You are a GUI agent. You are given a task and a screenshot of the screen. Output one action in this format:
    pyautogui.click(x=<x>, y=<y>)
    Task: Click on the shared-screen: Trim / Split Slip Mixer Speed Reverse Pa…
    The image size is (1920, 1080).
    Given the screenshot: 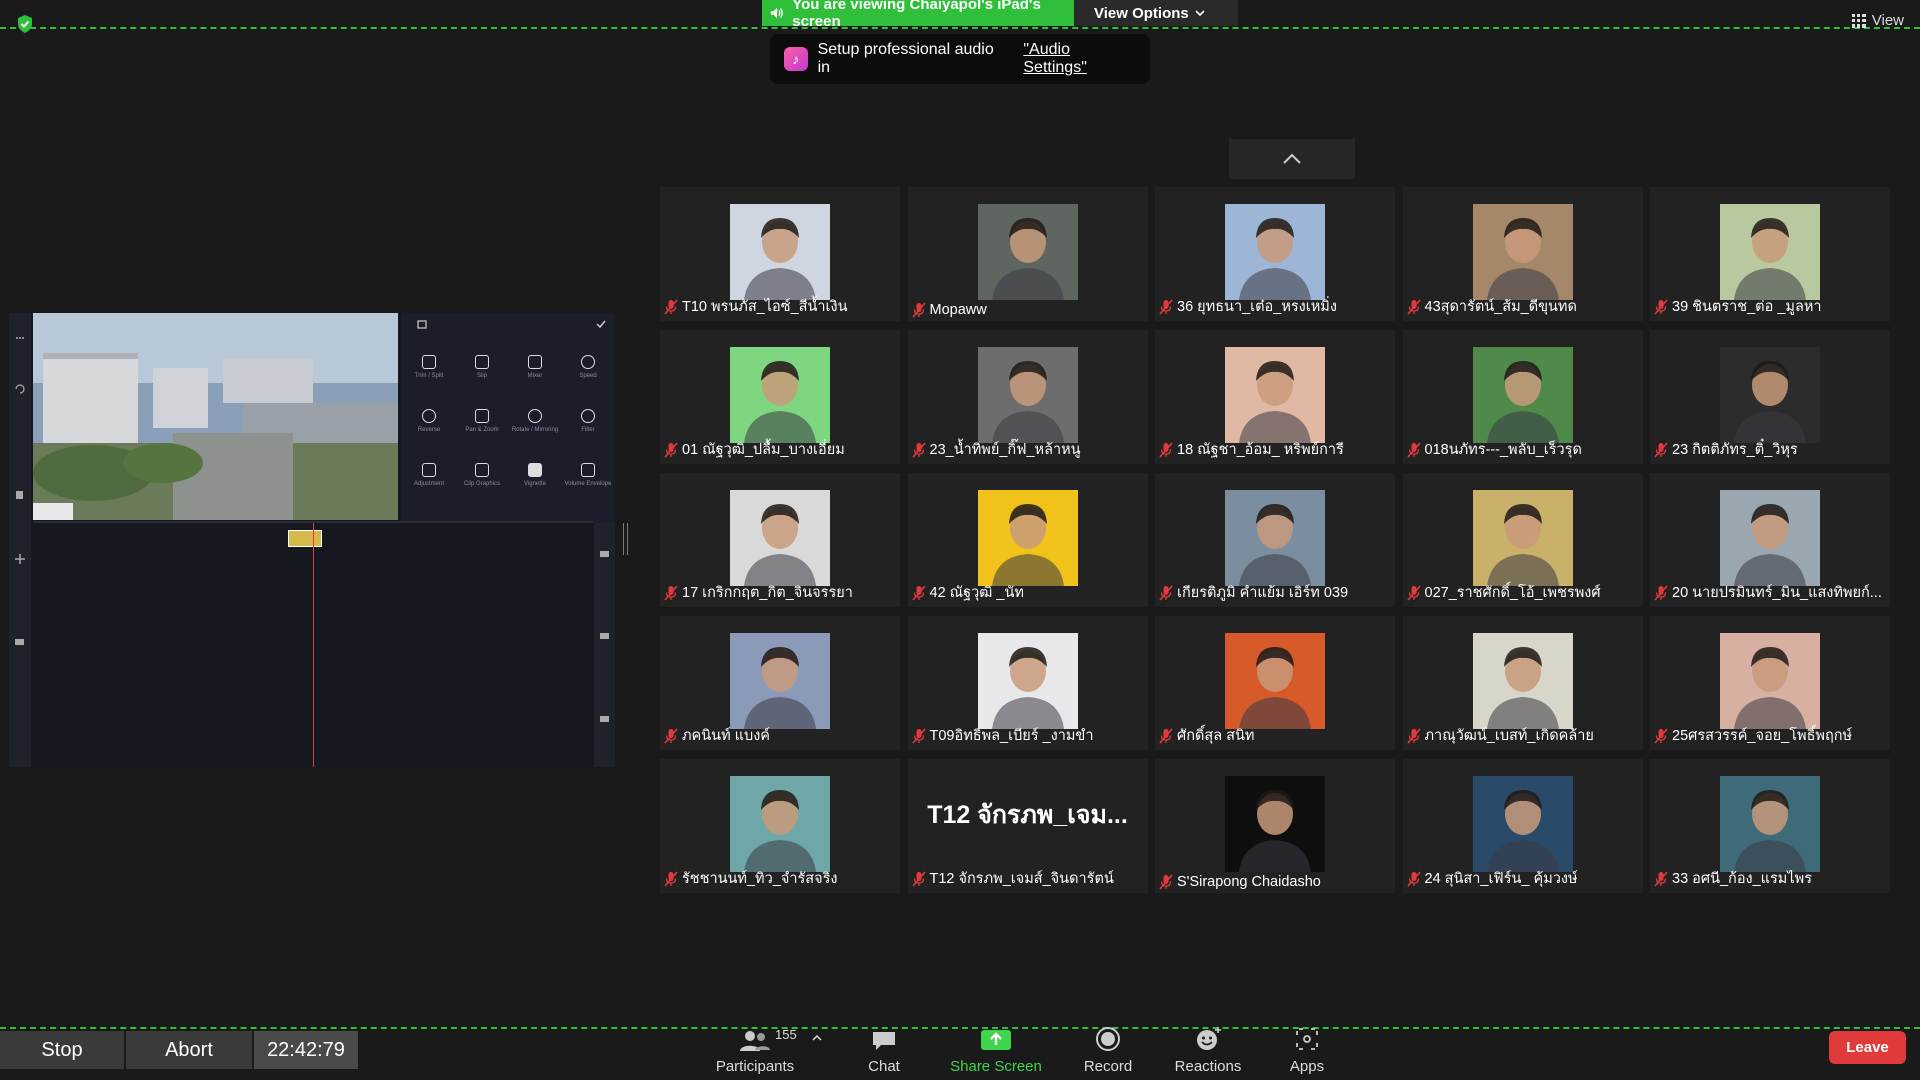 What is the action you would take?
    pyautogui.click(x=312, y=540)
    